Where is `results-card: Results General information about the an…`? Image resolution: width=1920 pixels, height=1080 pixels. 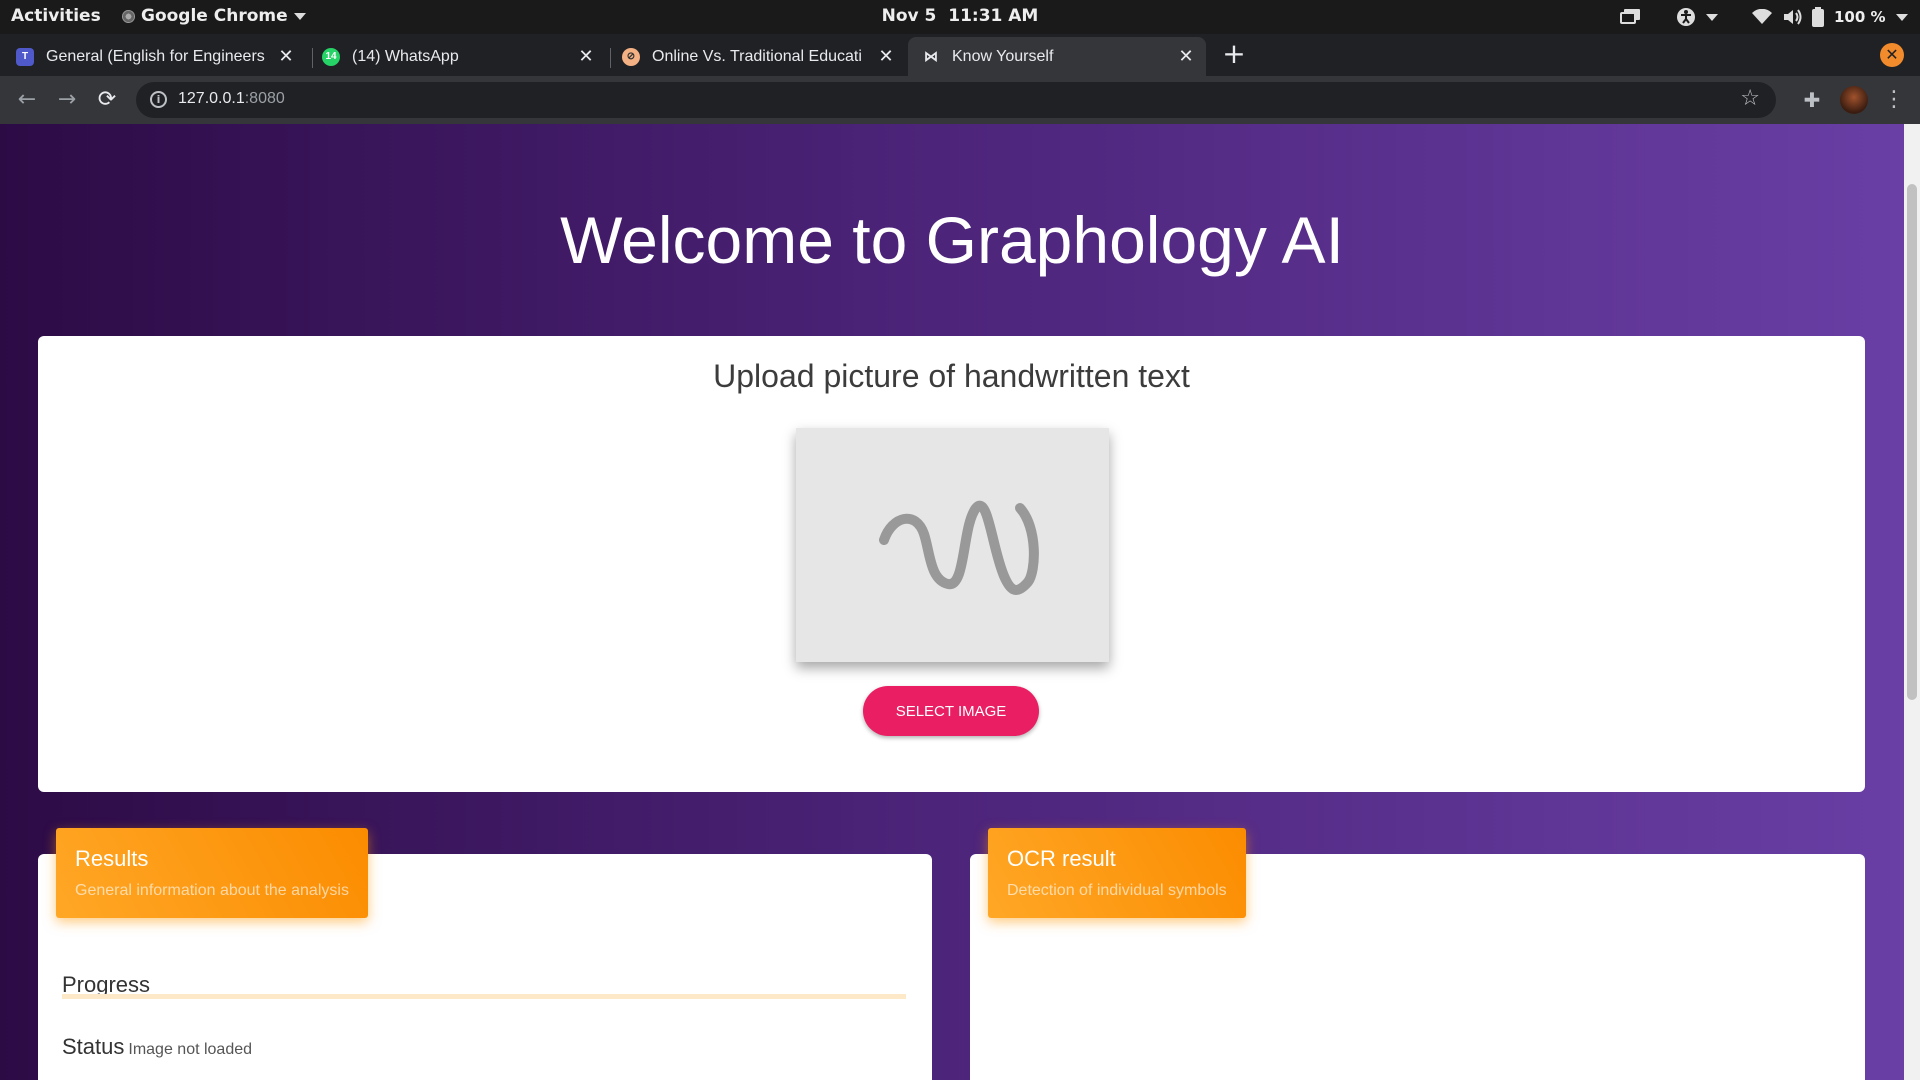 results-card: Results General information about the an… is located at coordinates (485, 954).